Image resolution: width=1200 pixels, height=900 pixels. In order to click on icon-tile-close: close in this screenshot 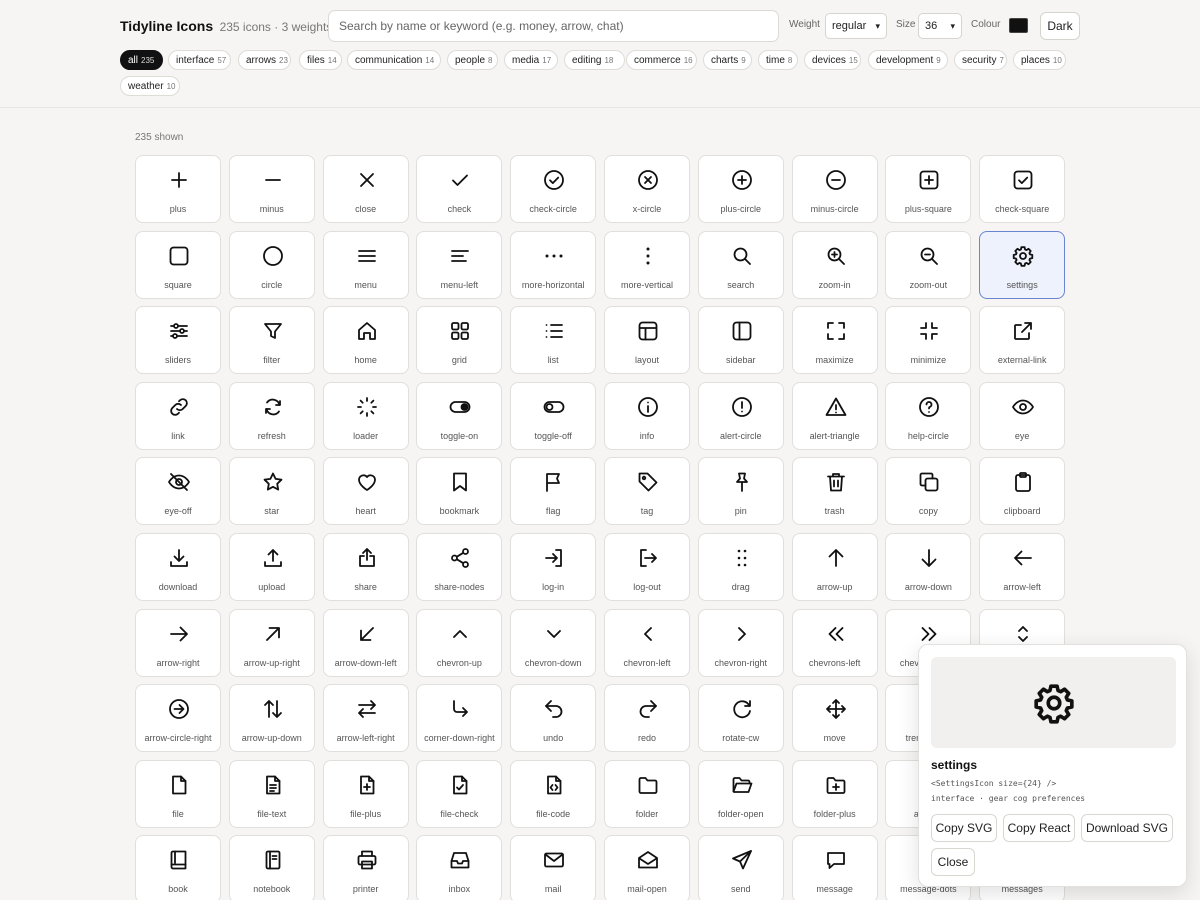, I will do `click(365, 189)`.